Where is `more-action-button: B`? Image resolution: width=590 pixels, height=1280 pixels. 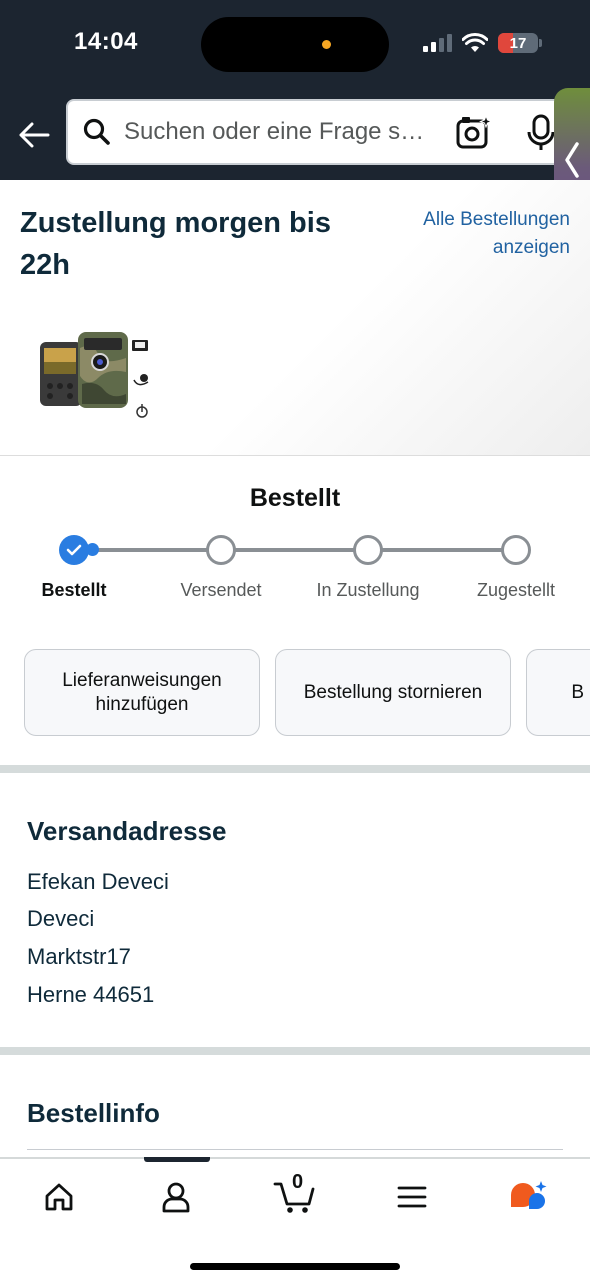
more-action-button: B is located at coordinates (558, 692).